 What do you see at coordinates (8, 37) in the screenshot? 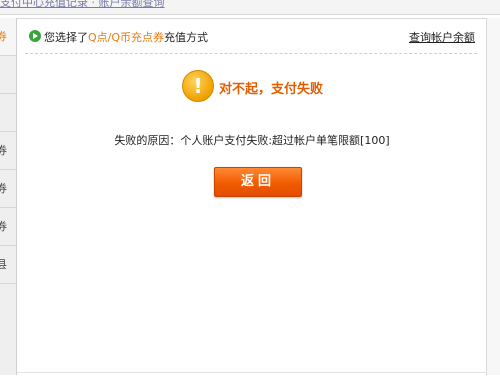
I see `sidebar-item-1: 券` at bounding box center [8, 37].